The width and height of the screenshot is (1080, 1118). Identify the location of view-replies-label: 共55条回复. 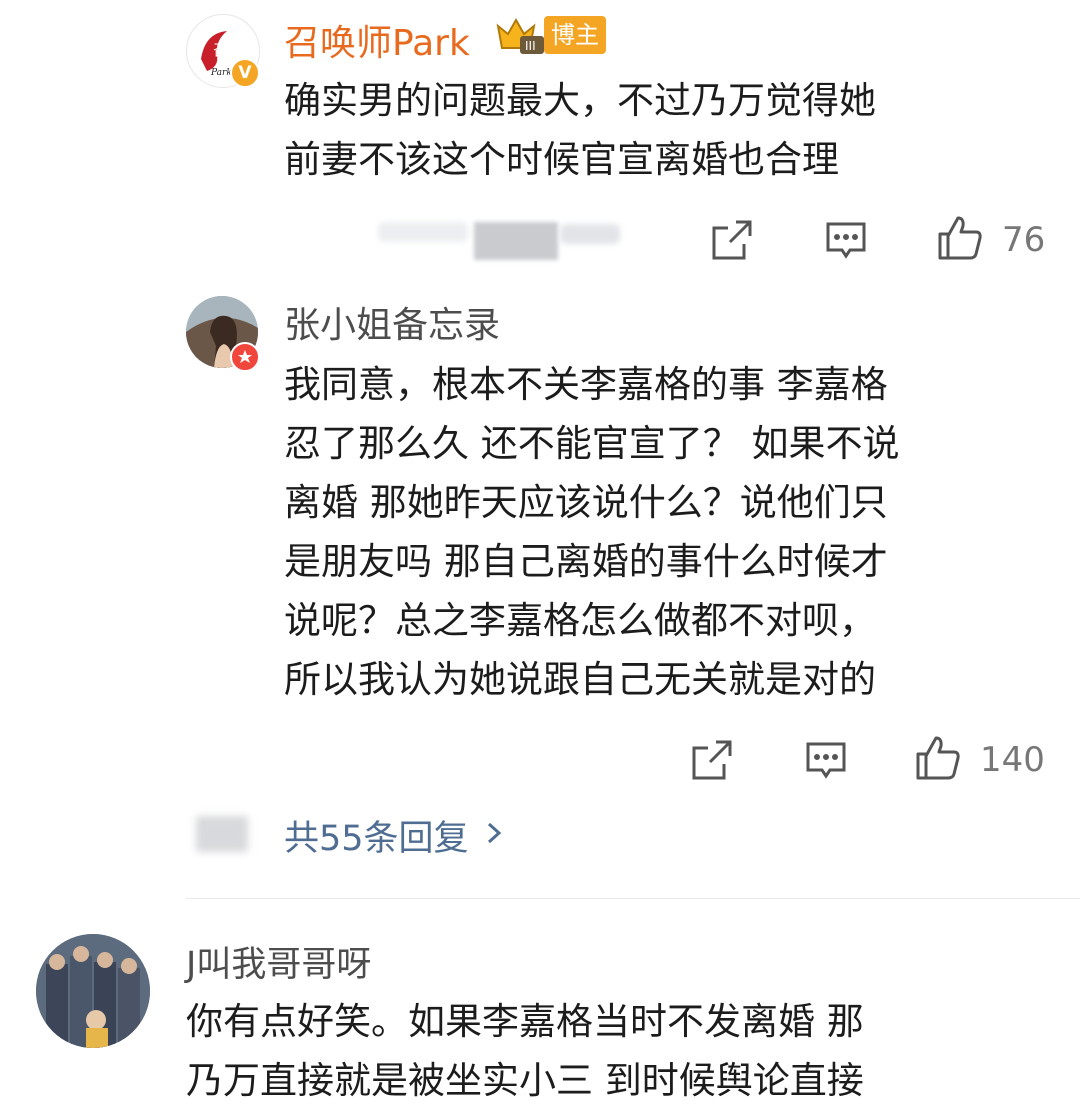
(376, 838).